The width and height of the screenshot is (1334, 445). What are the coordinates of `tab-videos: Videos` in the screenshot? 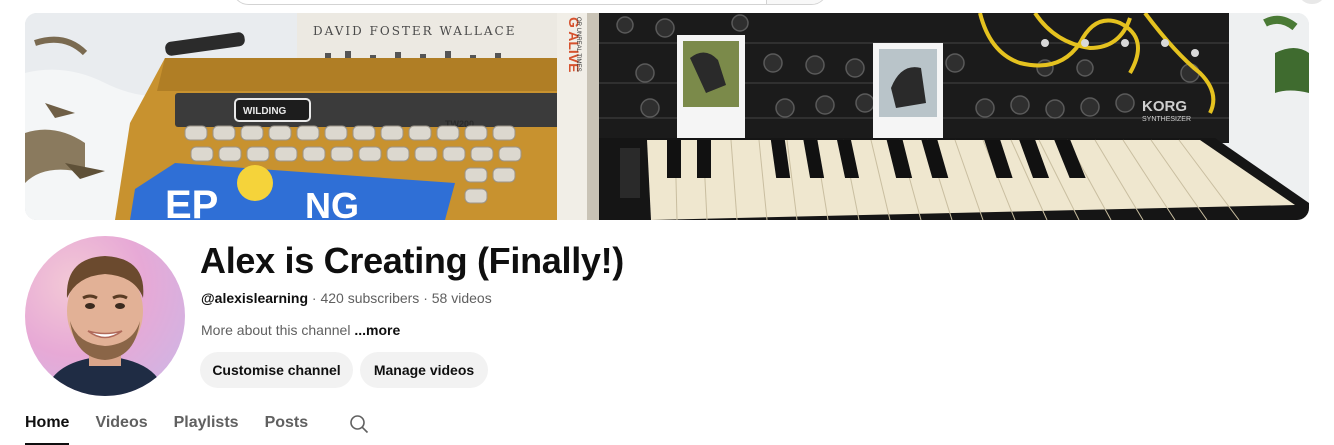 It's located at (121, 423).